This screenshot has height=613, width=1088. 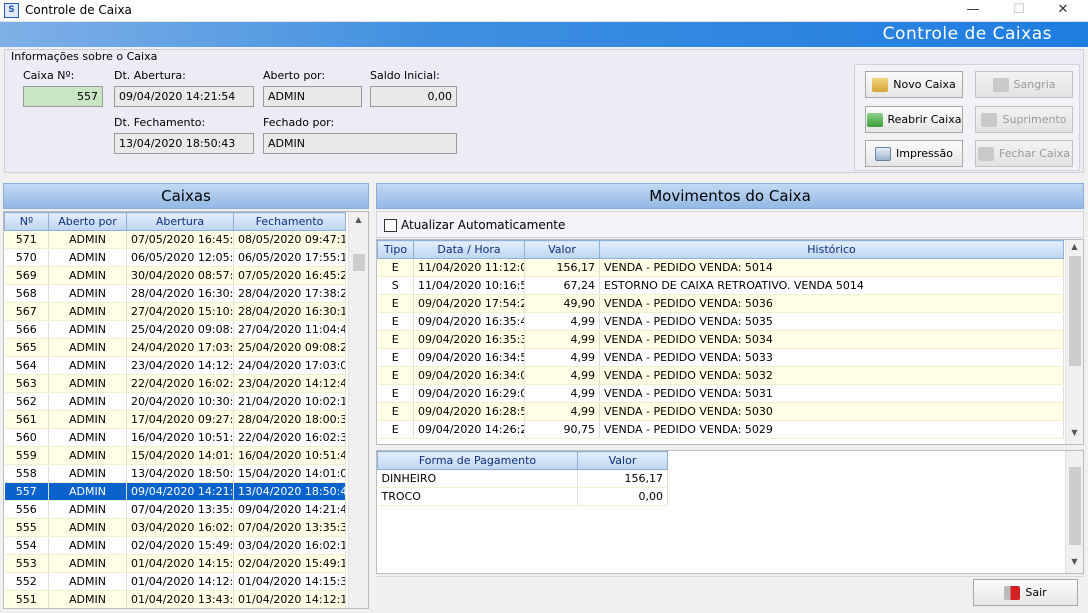 I want to click on mov-col-valor: Valor, so click(x=562, y=249).